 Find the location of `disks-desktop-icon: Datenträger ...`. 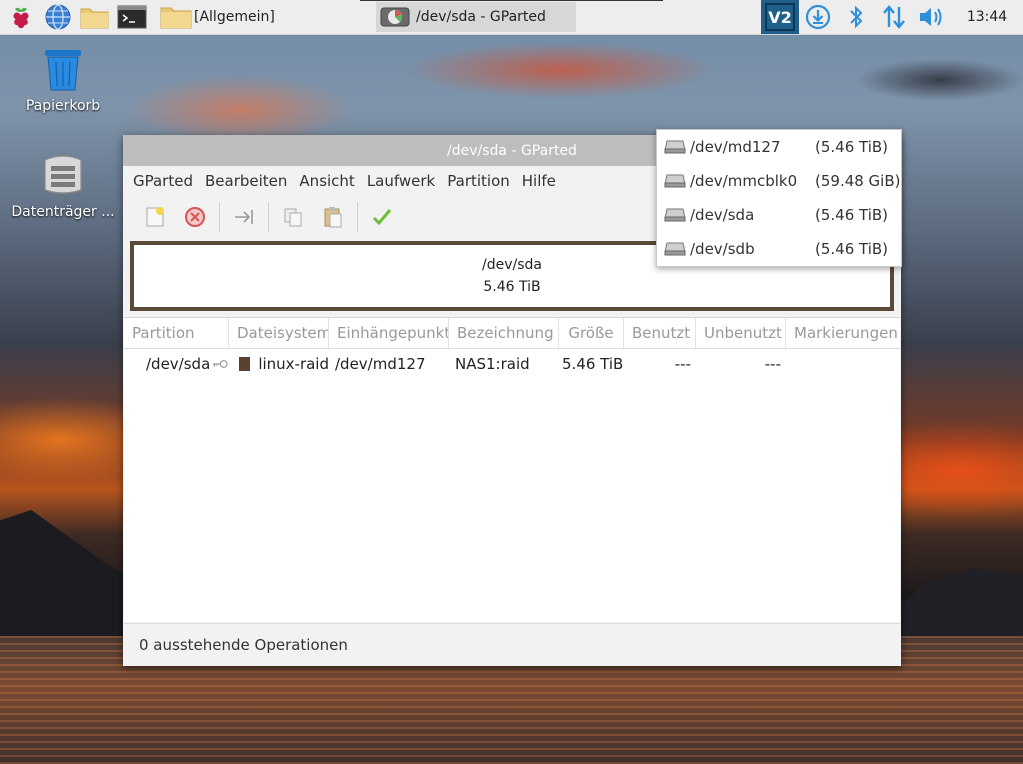

disks-desktop-icon: Datenträger ... is located at coordinates (63, 185).